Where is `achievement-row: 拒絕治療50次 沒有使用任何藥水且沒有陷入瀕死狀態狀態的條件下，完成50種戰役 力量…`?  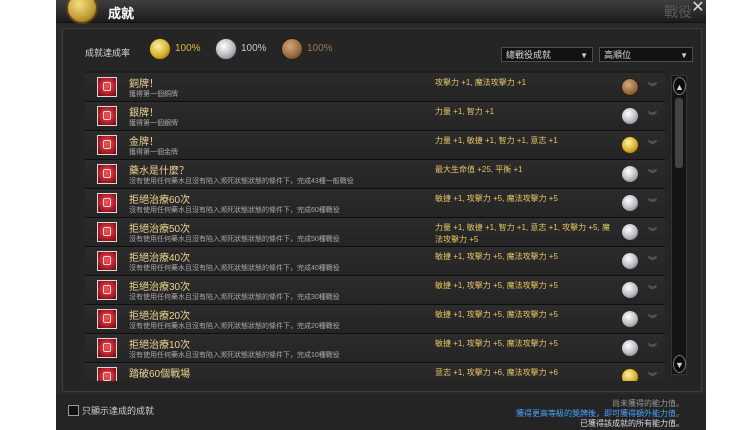
achievement-row: 拒絕治療50次 沒有使用任何藥水且沒有陷入瀕死狀態狀態的條件下，完成50種戰役 力量… is located at coordinates (375, 232).